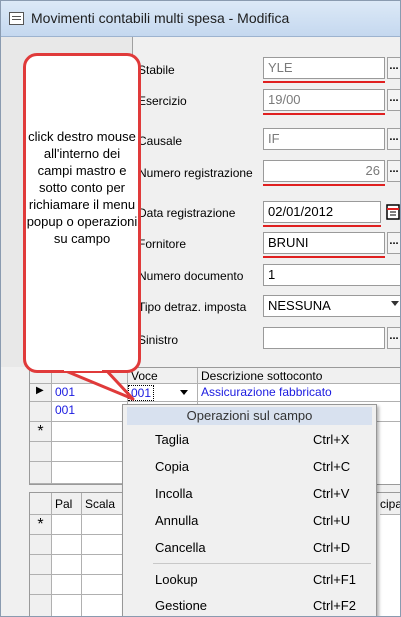  I want to click on menu-item-label: Lookup, so click(176, 579).